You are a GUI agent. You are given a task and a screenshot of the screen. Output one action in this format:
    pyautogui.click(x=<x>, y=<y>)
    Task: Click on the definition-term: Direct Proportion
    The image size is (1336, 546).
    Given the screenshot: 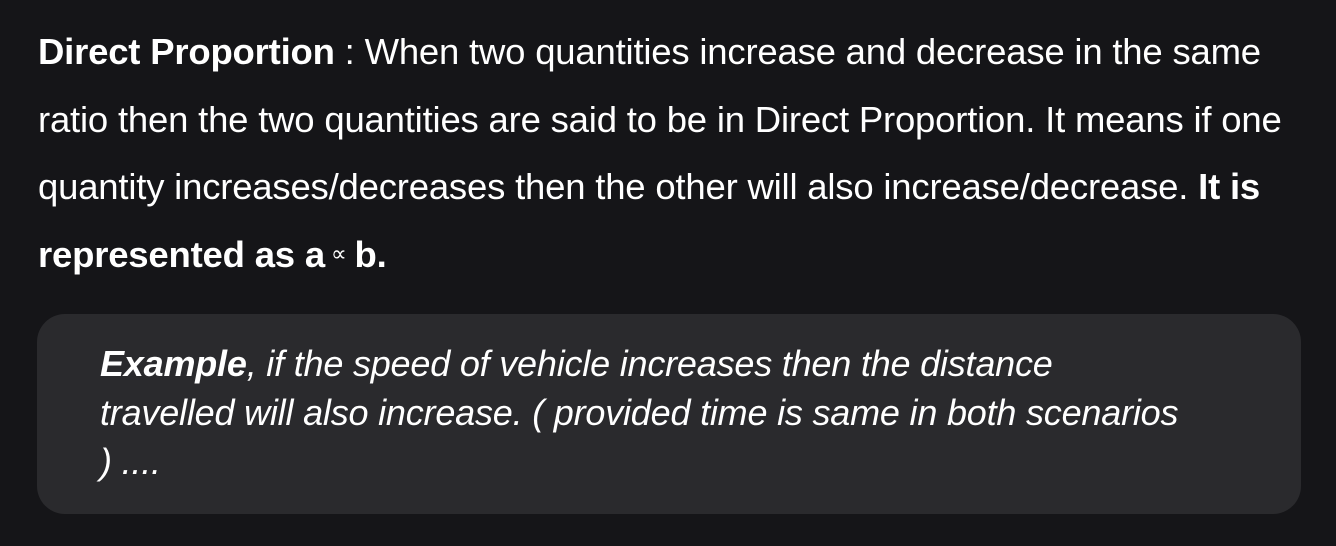 What is the action you would take?
    pyautogui.click(x=186, y=51)
    